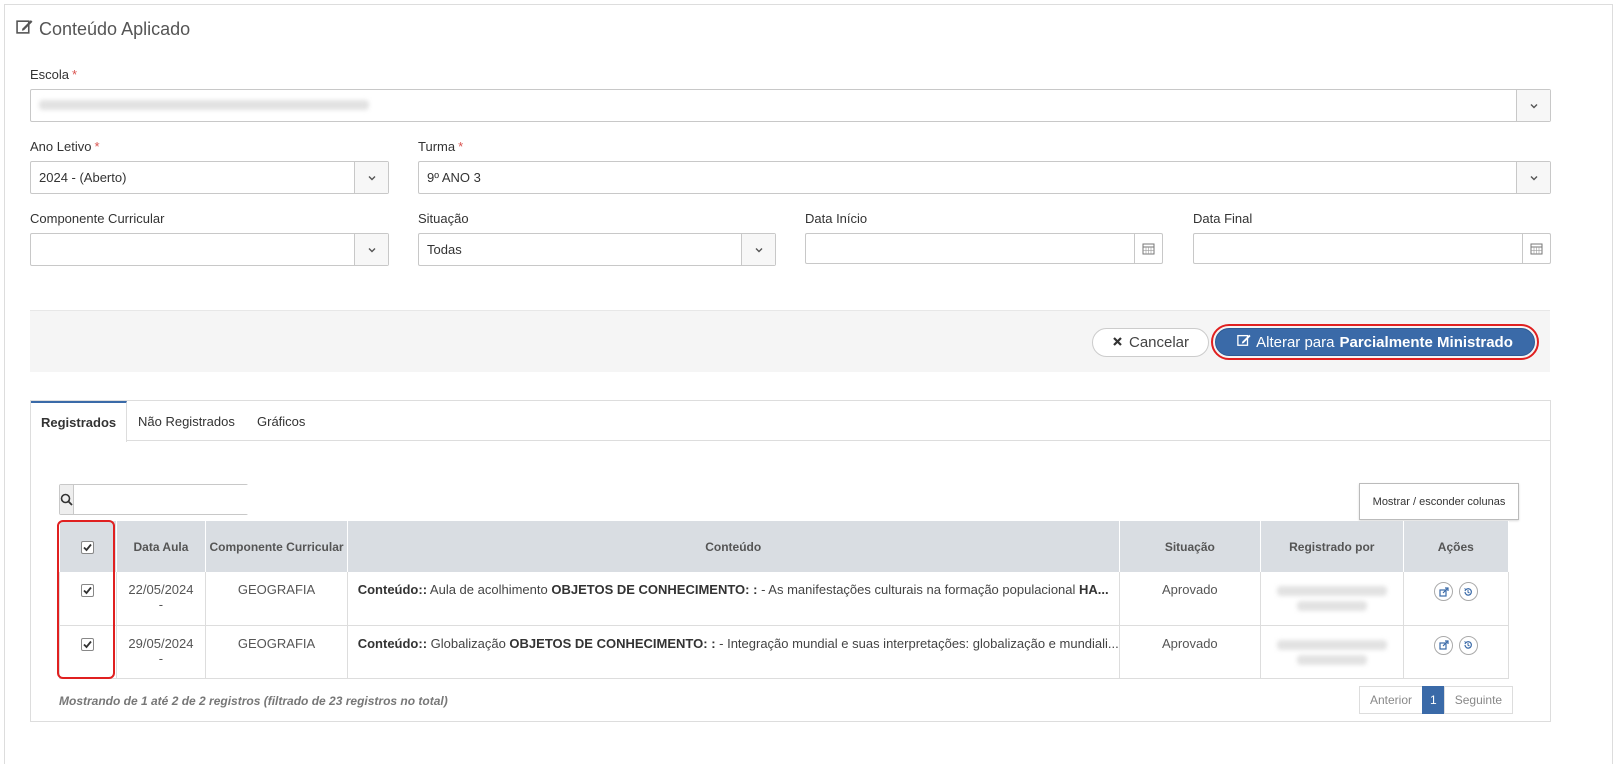 The image size is (1617, 764). I want to click on page-title: Conteúdo Aplicado, so click(103, 29).